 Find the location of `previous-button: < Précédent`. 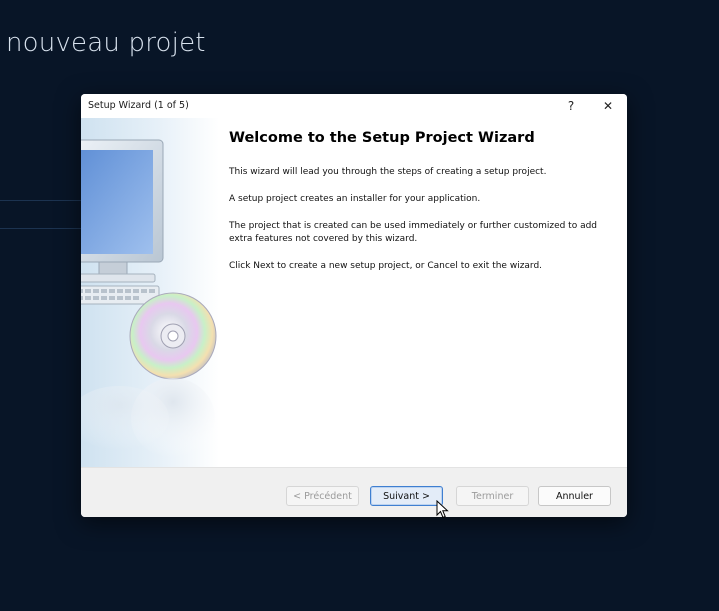

previous-button: < Précédent is located at coordinates (322, 496).